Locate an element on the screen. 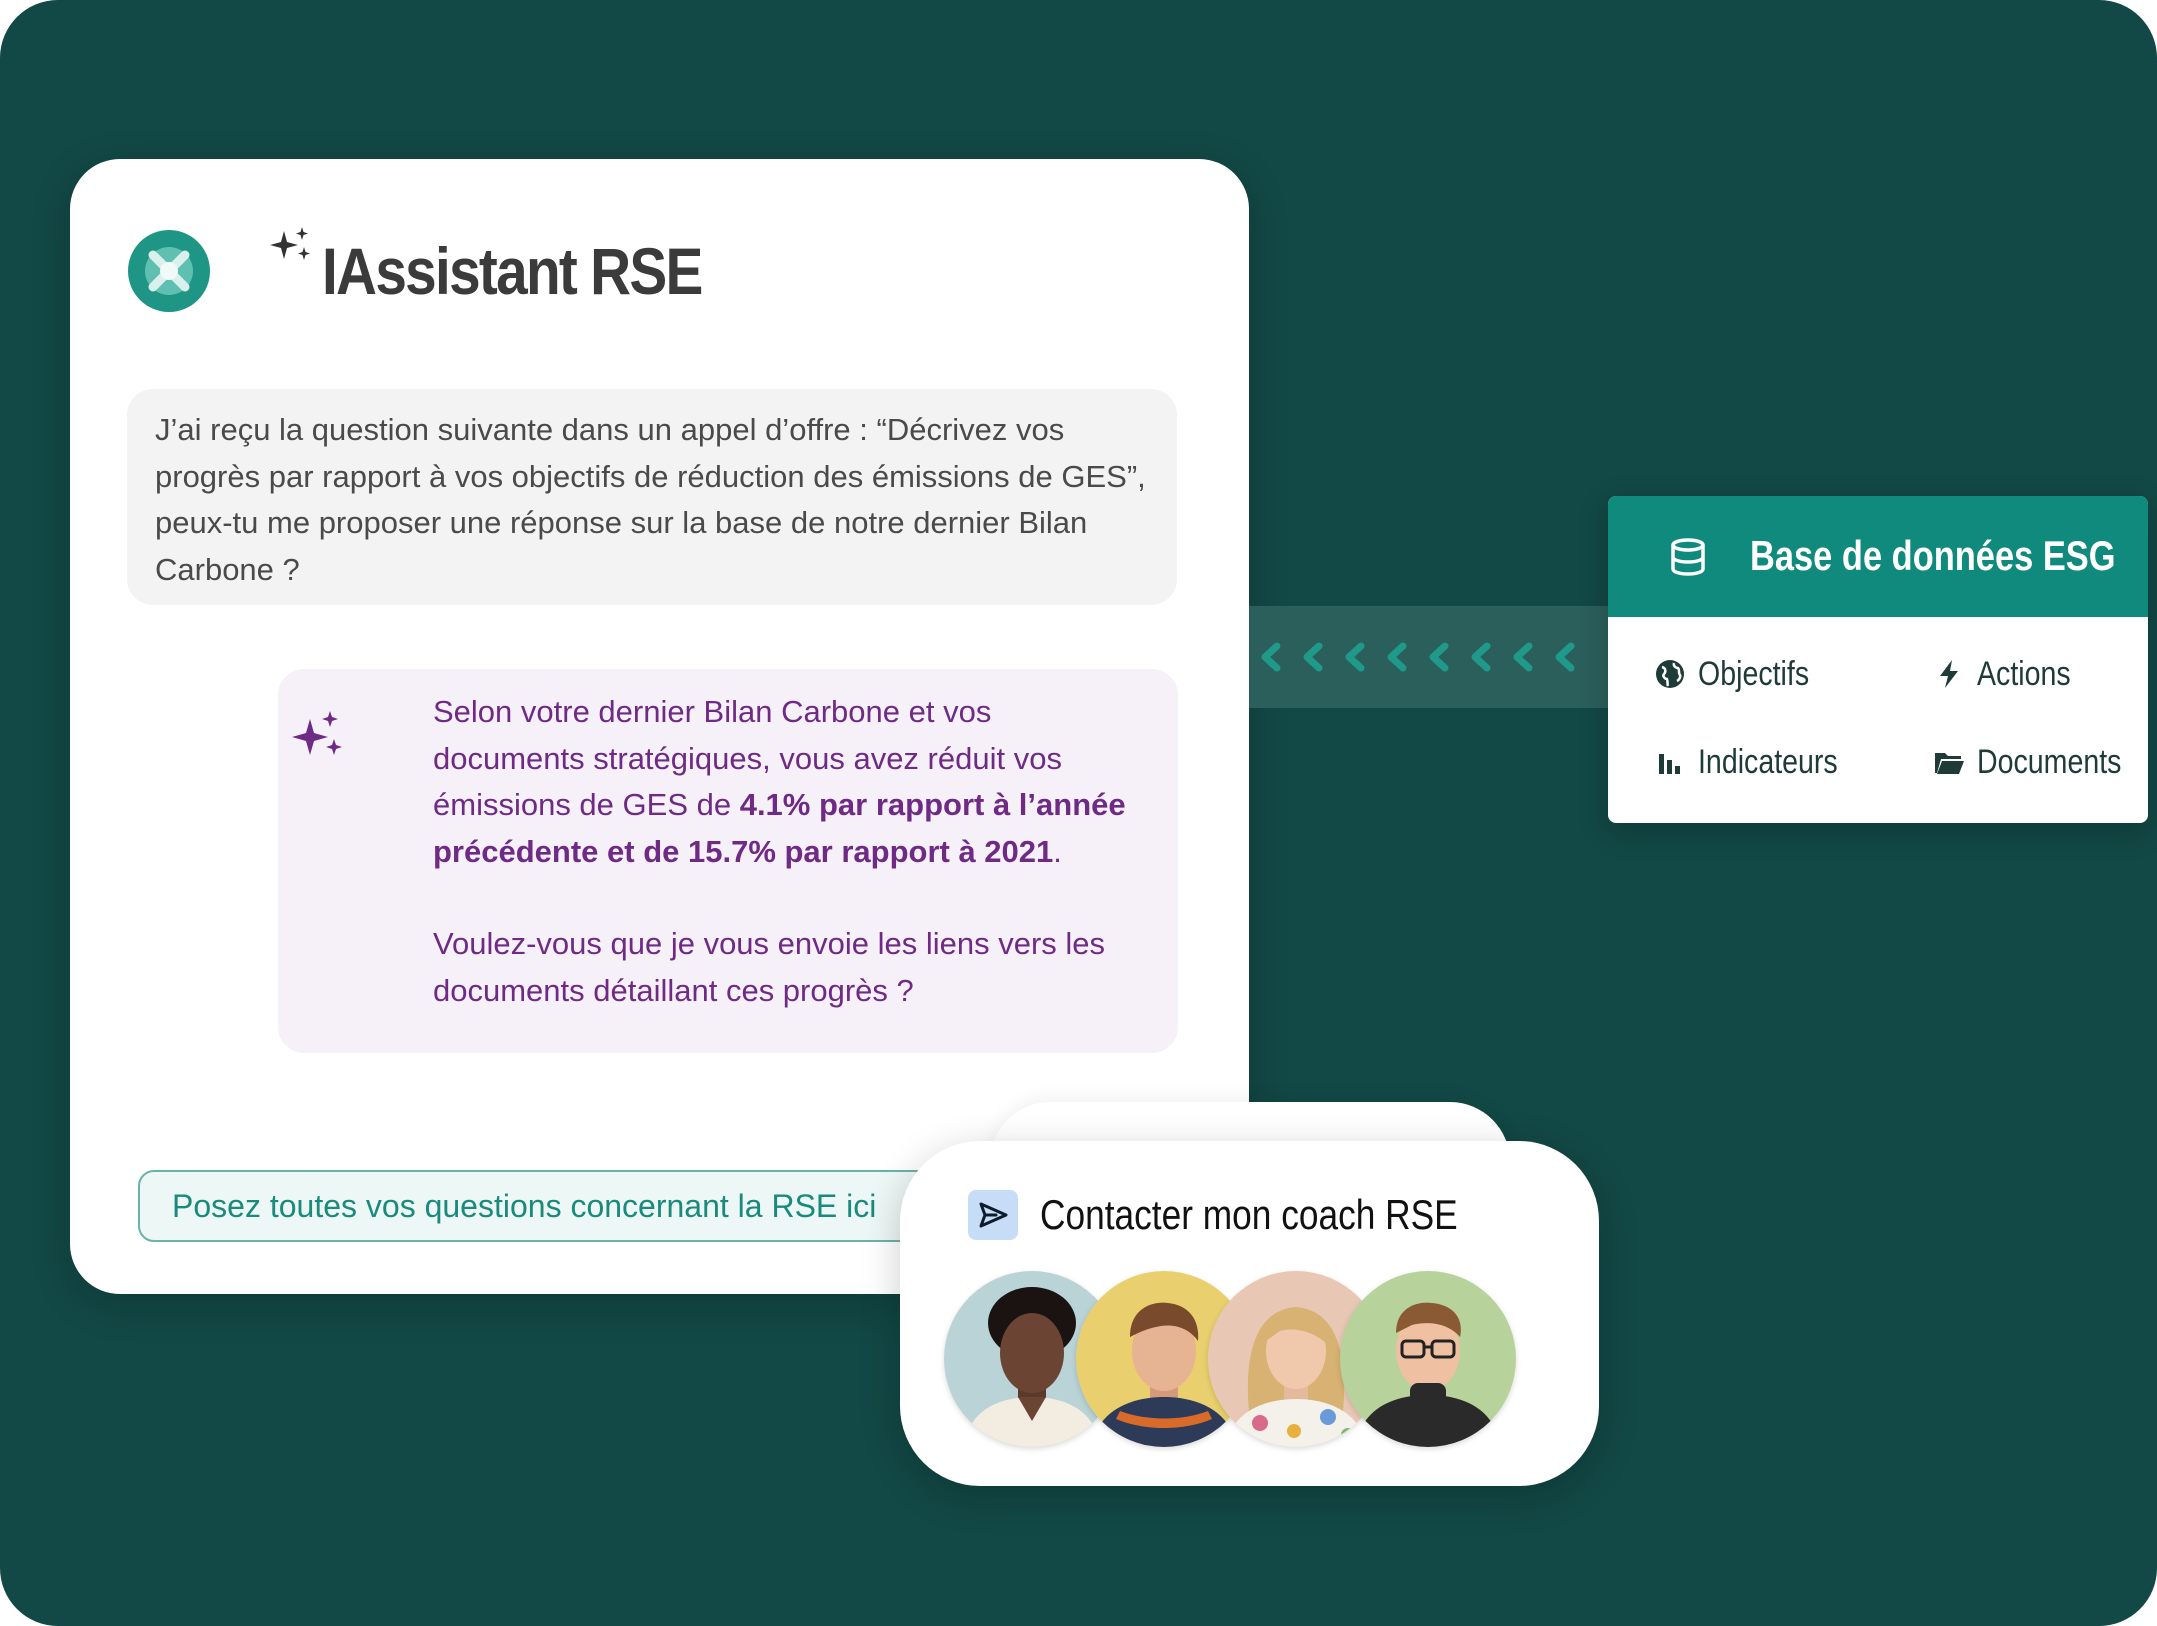 This screenshot has width=2157, height=1626. brand-header: IAssistant RSE is located at coordinates (415, 270).